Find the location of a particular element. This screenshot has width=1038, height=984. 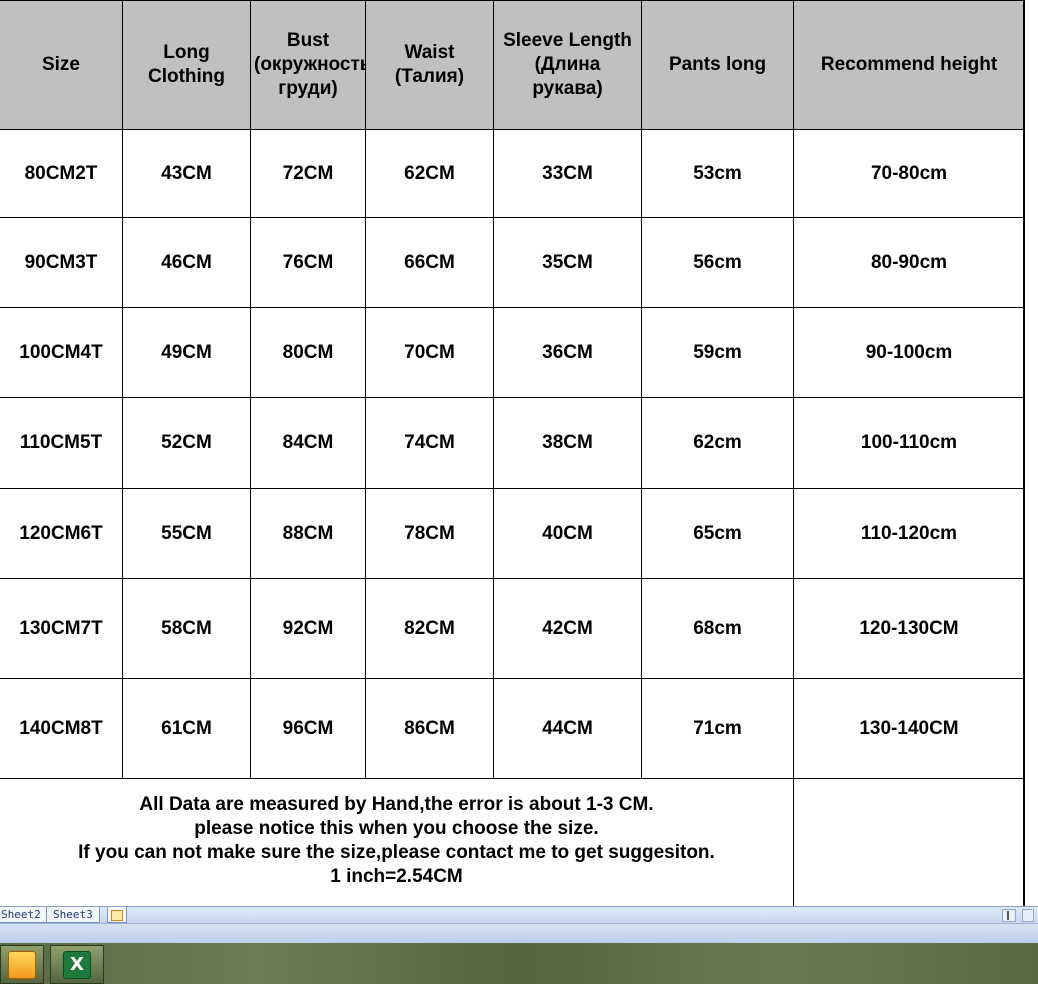

cell-size: 100CM4T is located at coordinates (61, 352).